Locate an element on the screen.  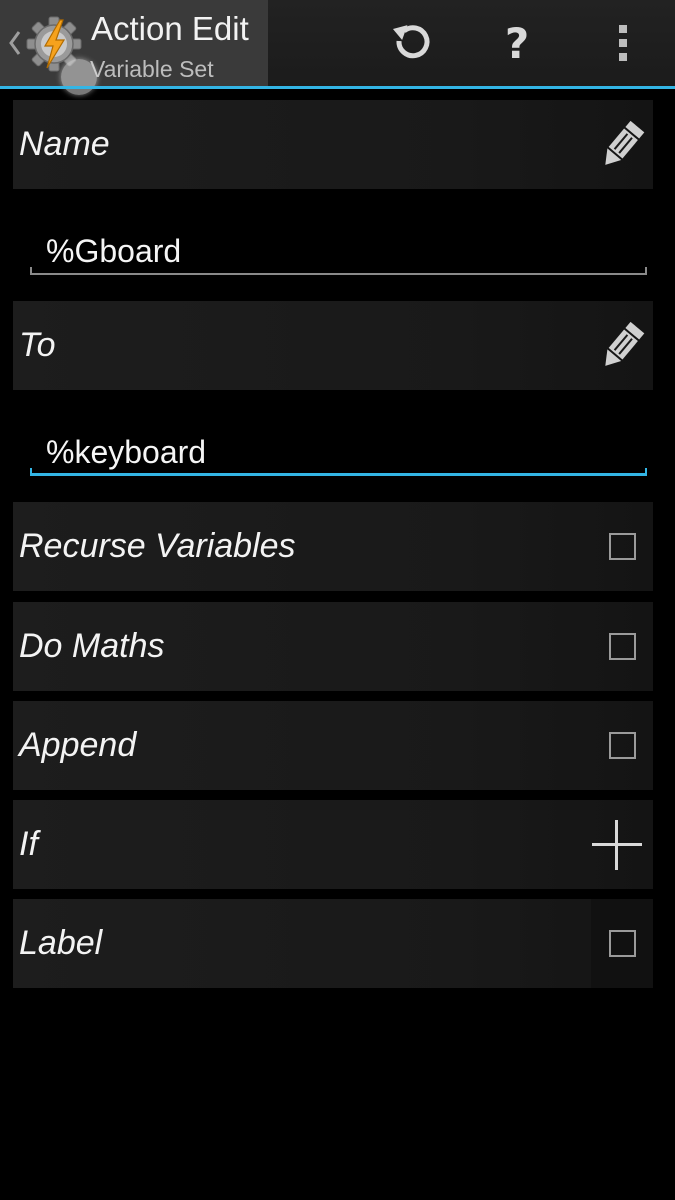
refresh-button is located at coordinates (412, 43).